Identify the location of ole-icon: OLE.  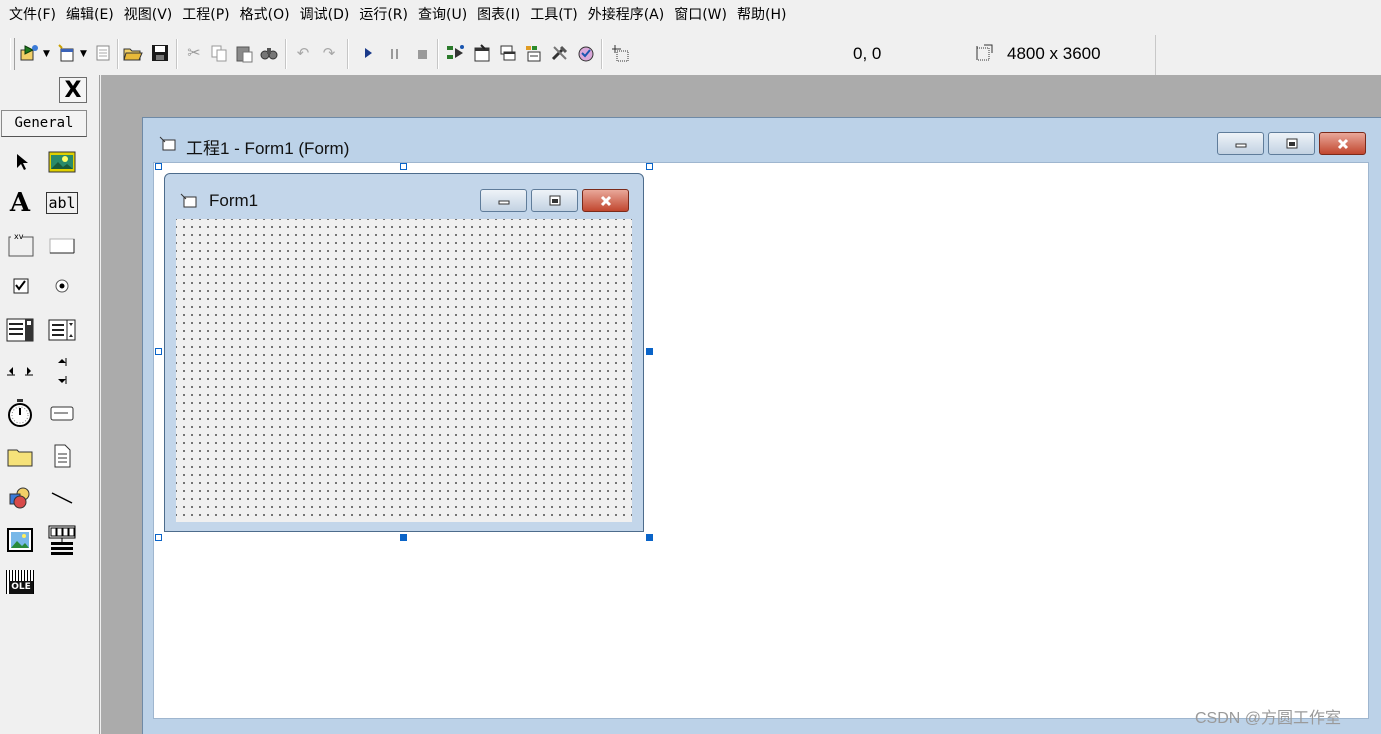
(20, 582).